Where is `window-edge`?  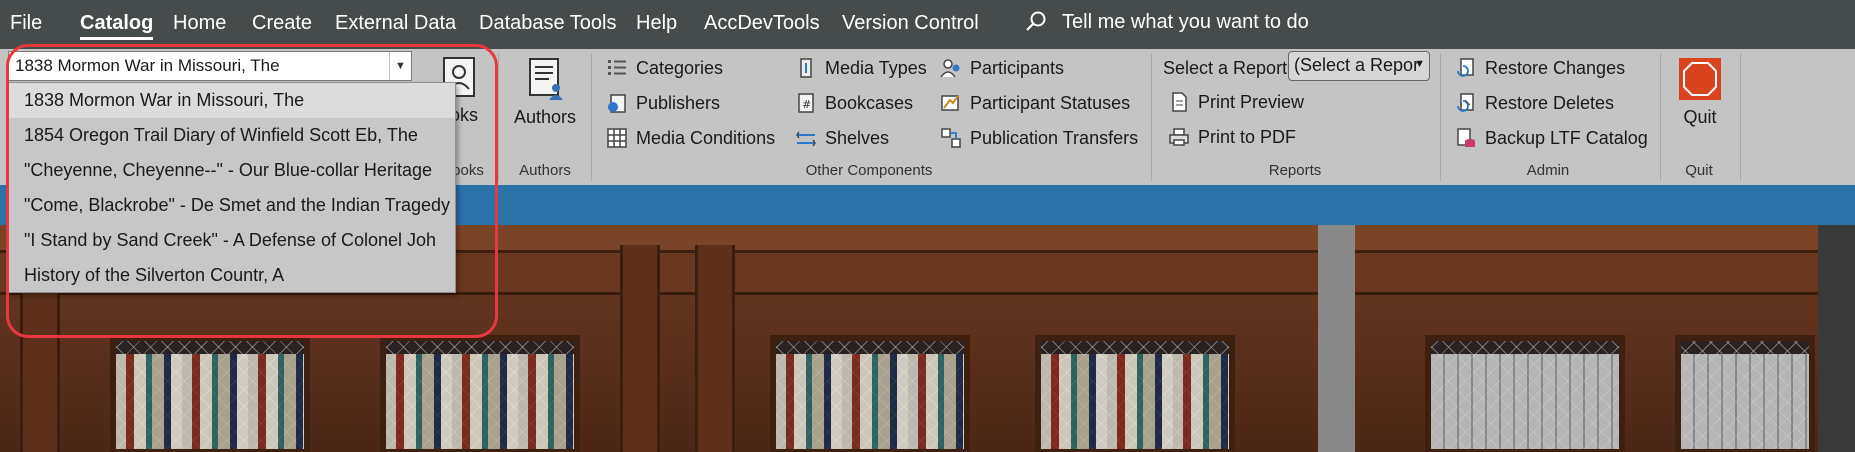
window-edge is located at coordinates (1836, 338).